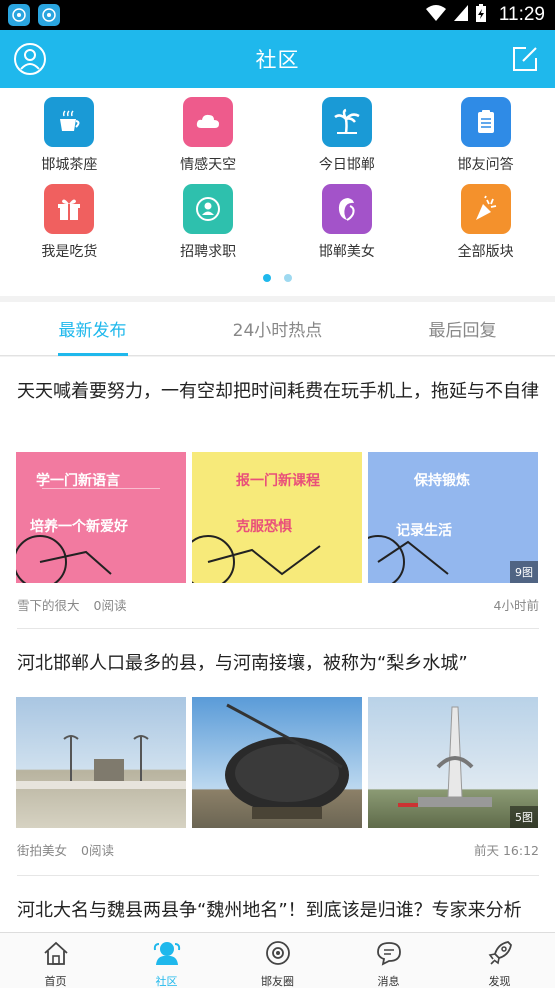  I want to click on app-header: 社区, so click(277, 59).